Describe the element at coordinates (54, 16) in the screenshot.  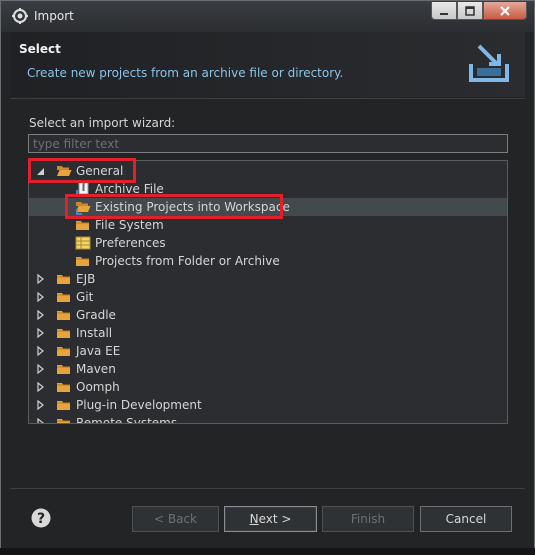
I see `window-title: Import` at that location.